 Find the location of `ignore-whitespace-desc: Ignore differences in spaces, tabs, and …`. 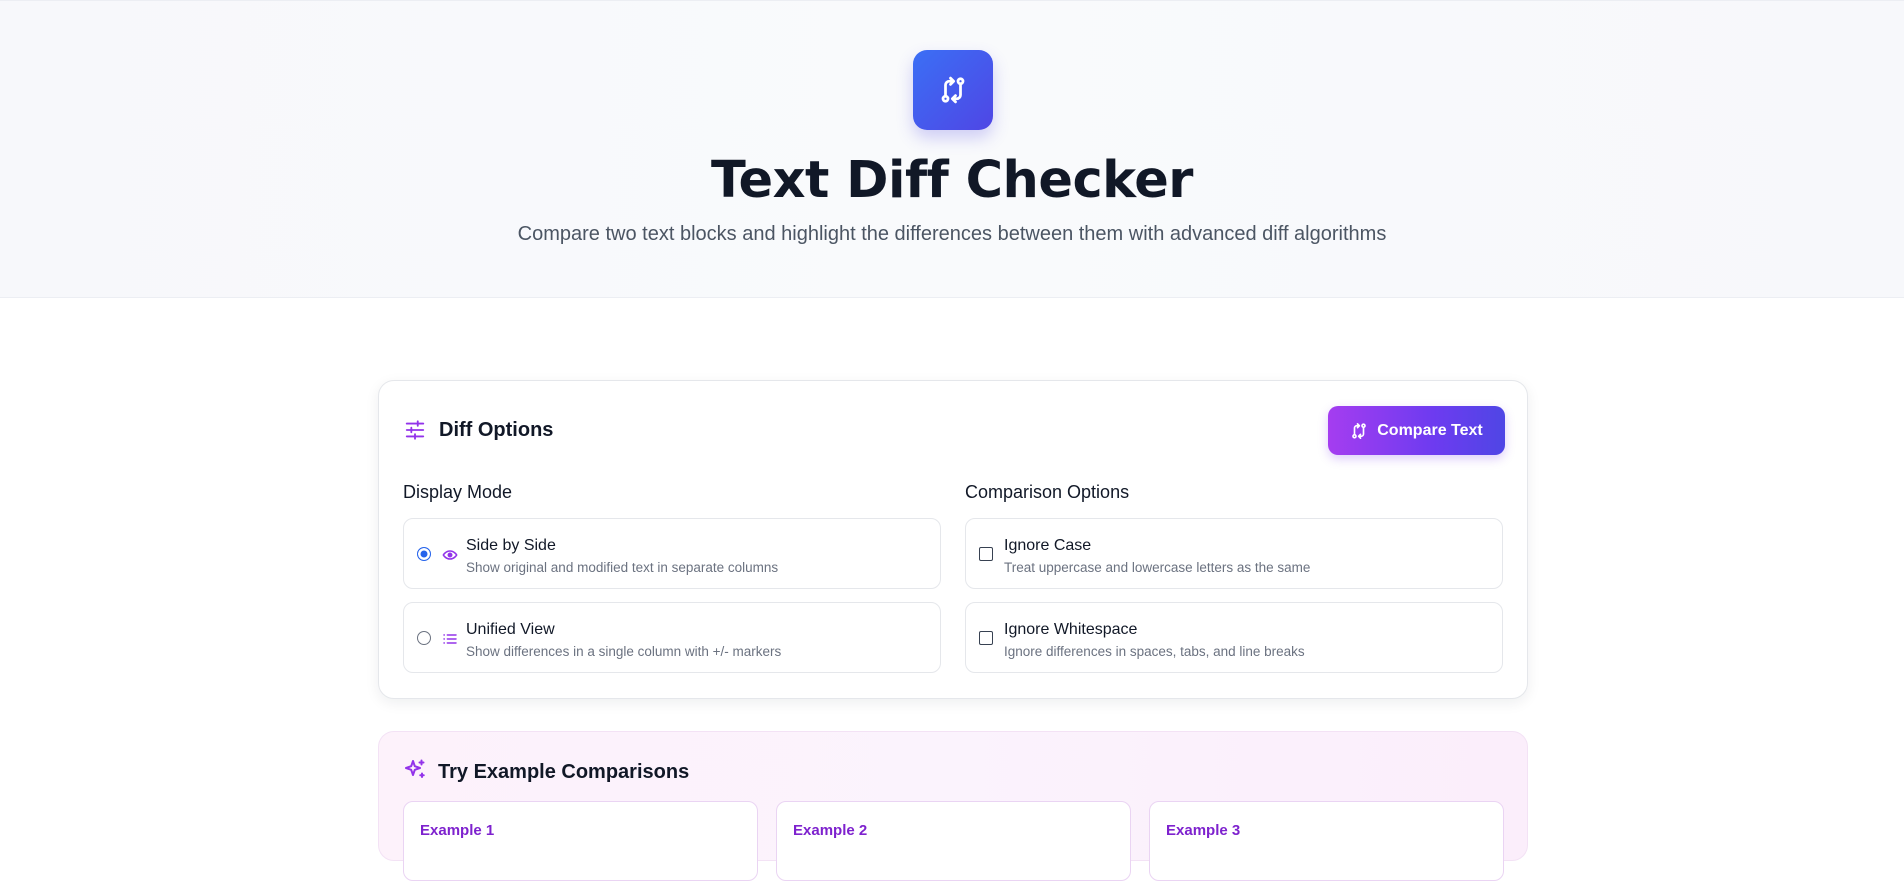

ignore-whitespace-desc: Ignore differences in spaces, tabs, and … is located at coordinates (1154, 651).